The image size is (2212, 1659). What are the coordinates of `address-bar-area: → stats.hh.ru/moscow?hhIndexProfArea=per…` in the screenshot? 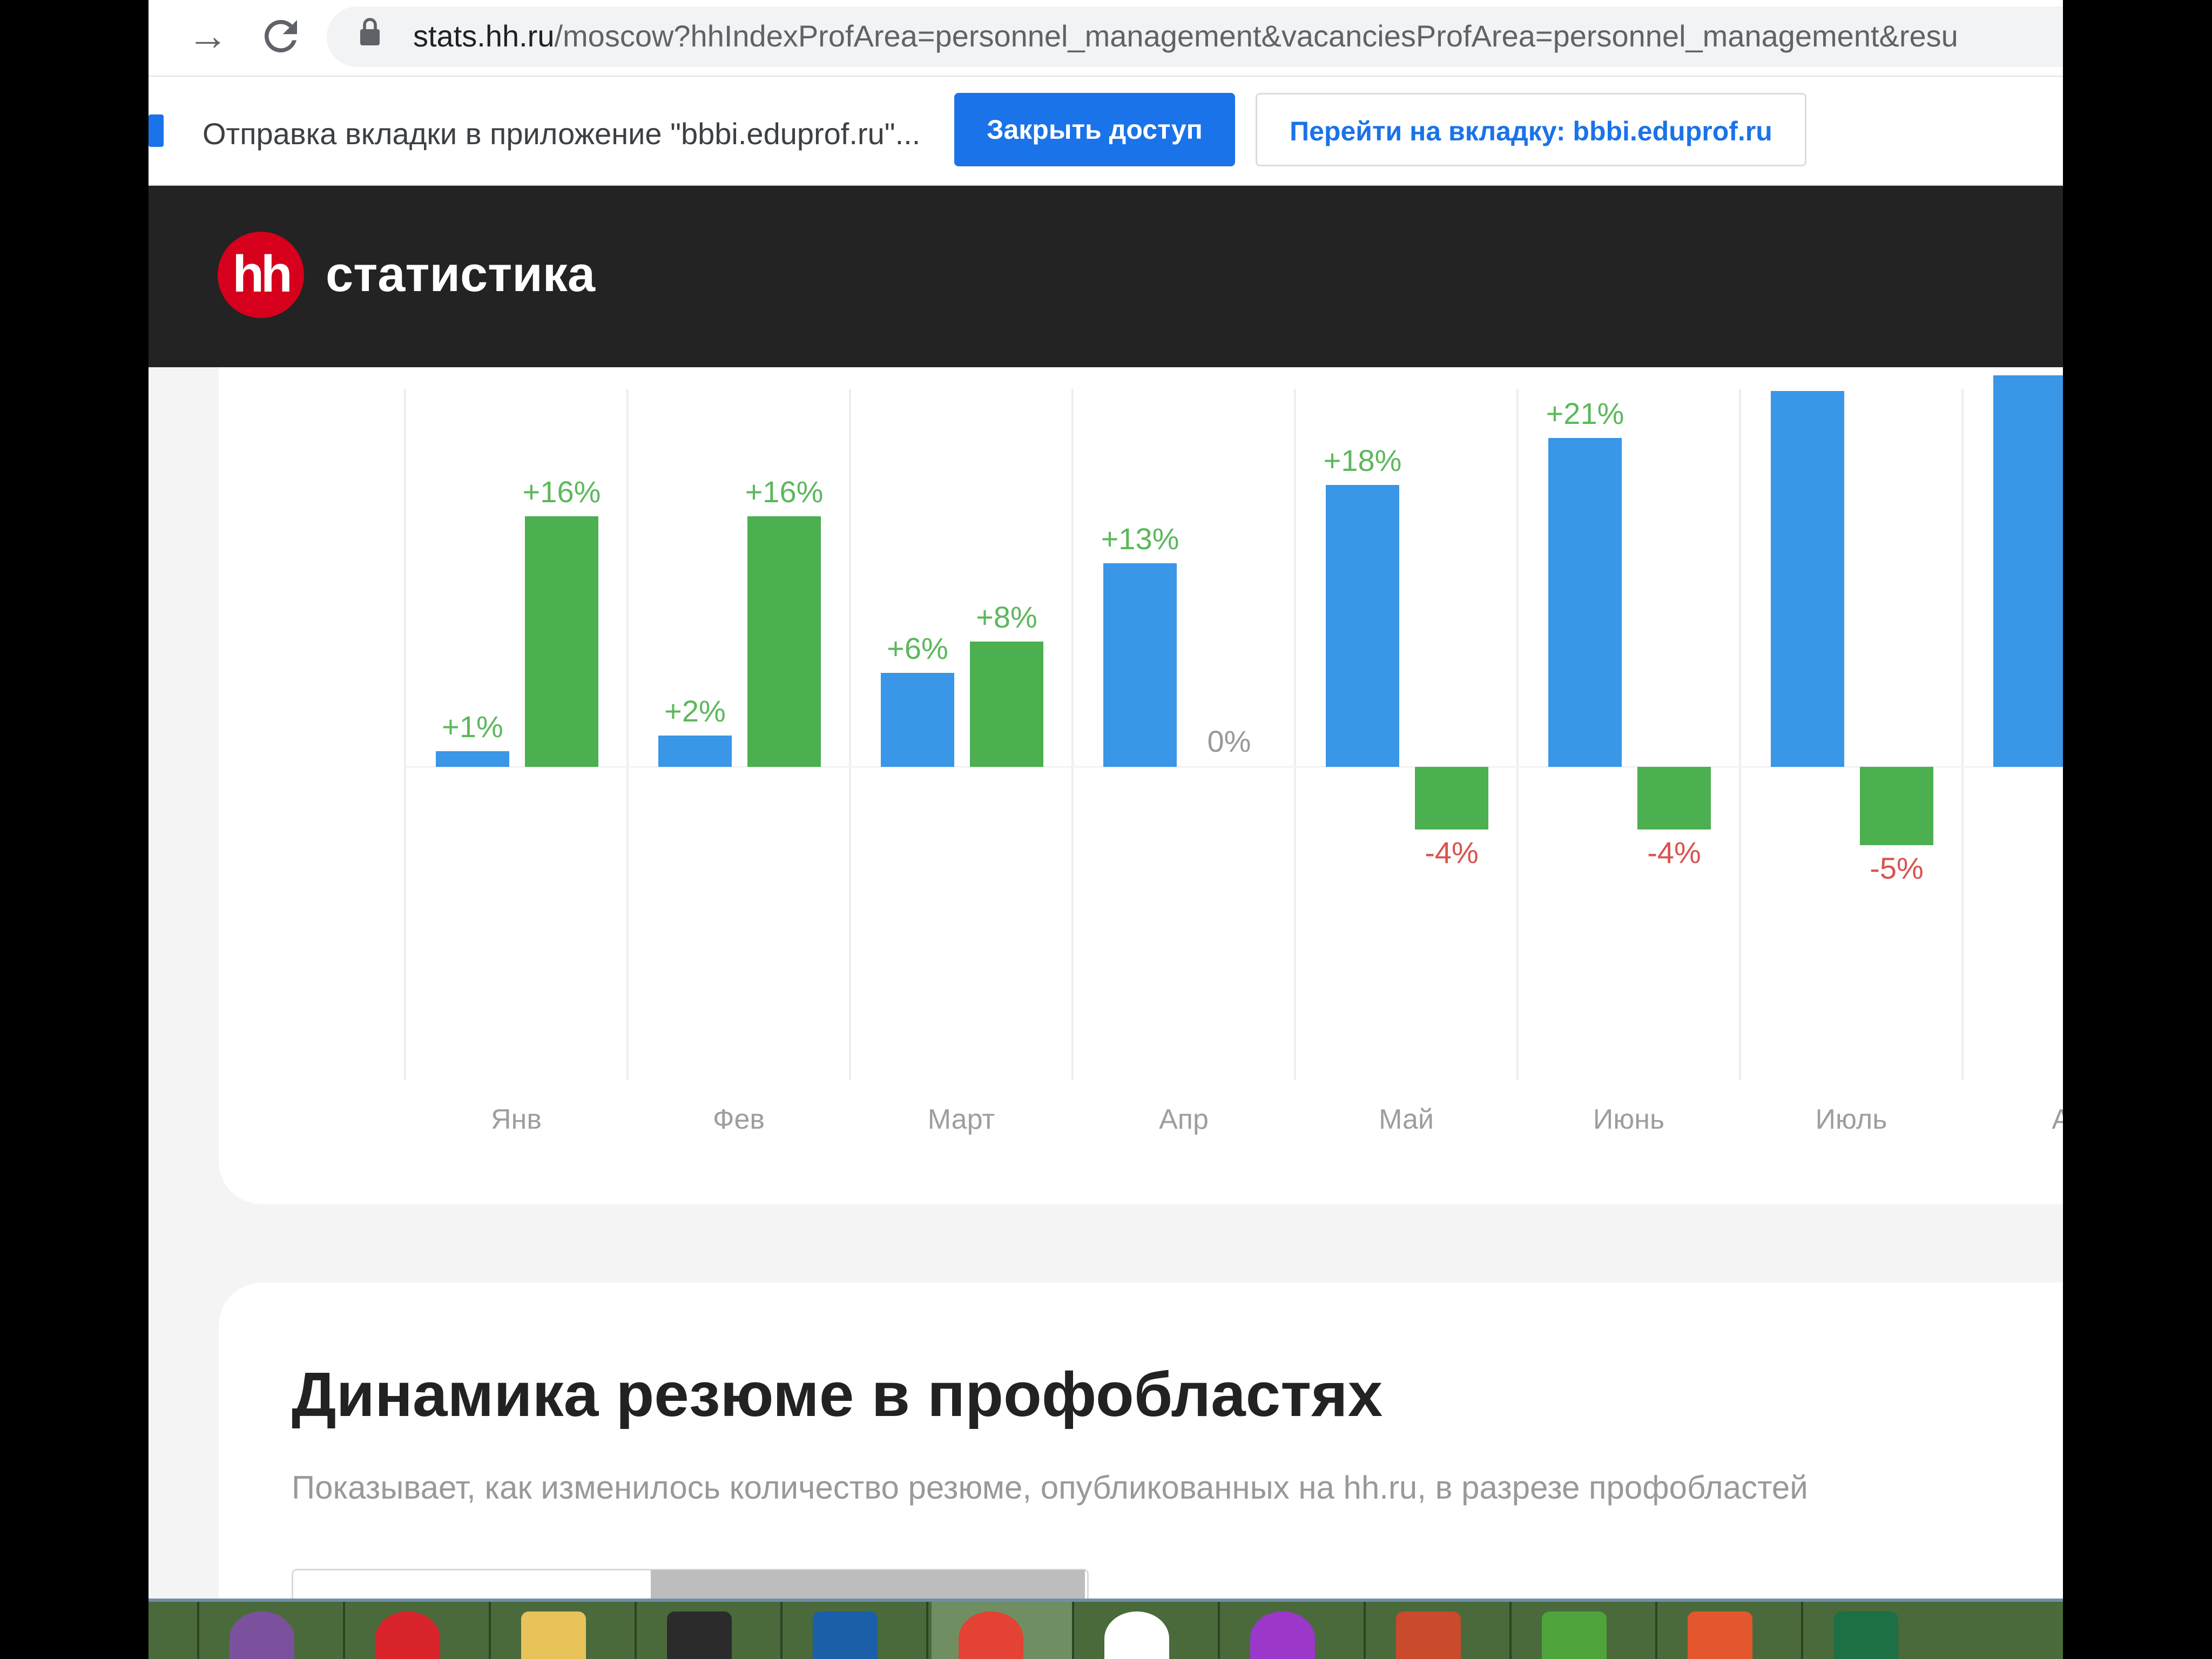 It's located at (1106, 38).